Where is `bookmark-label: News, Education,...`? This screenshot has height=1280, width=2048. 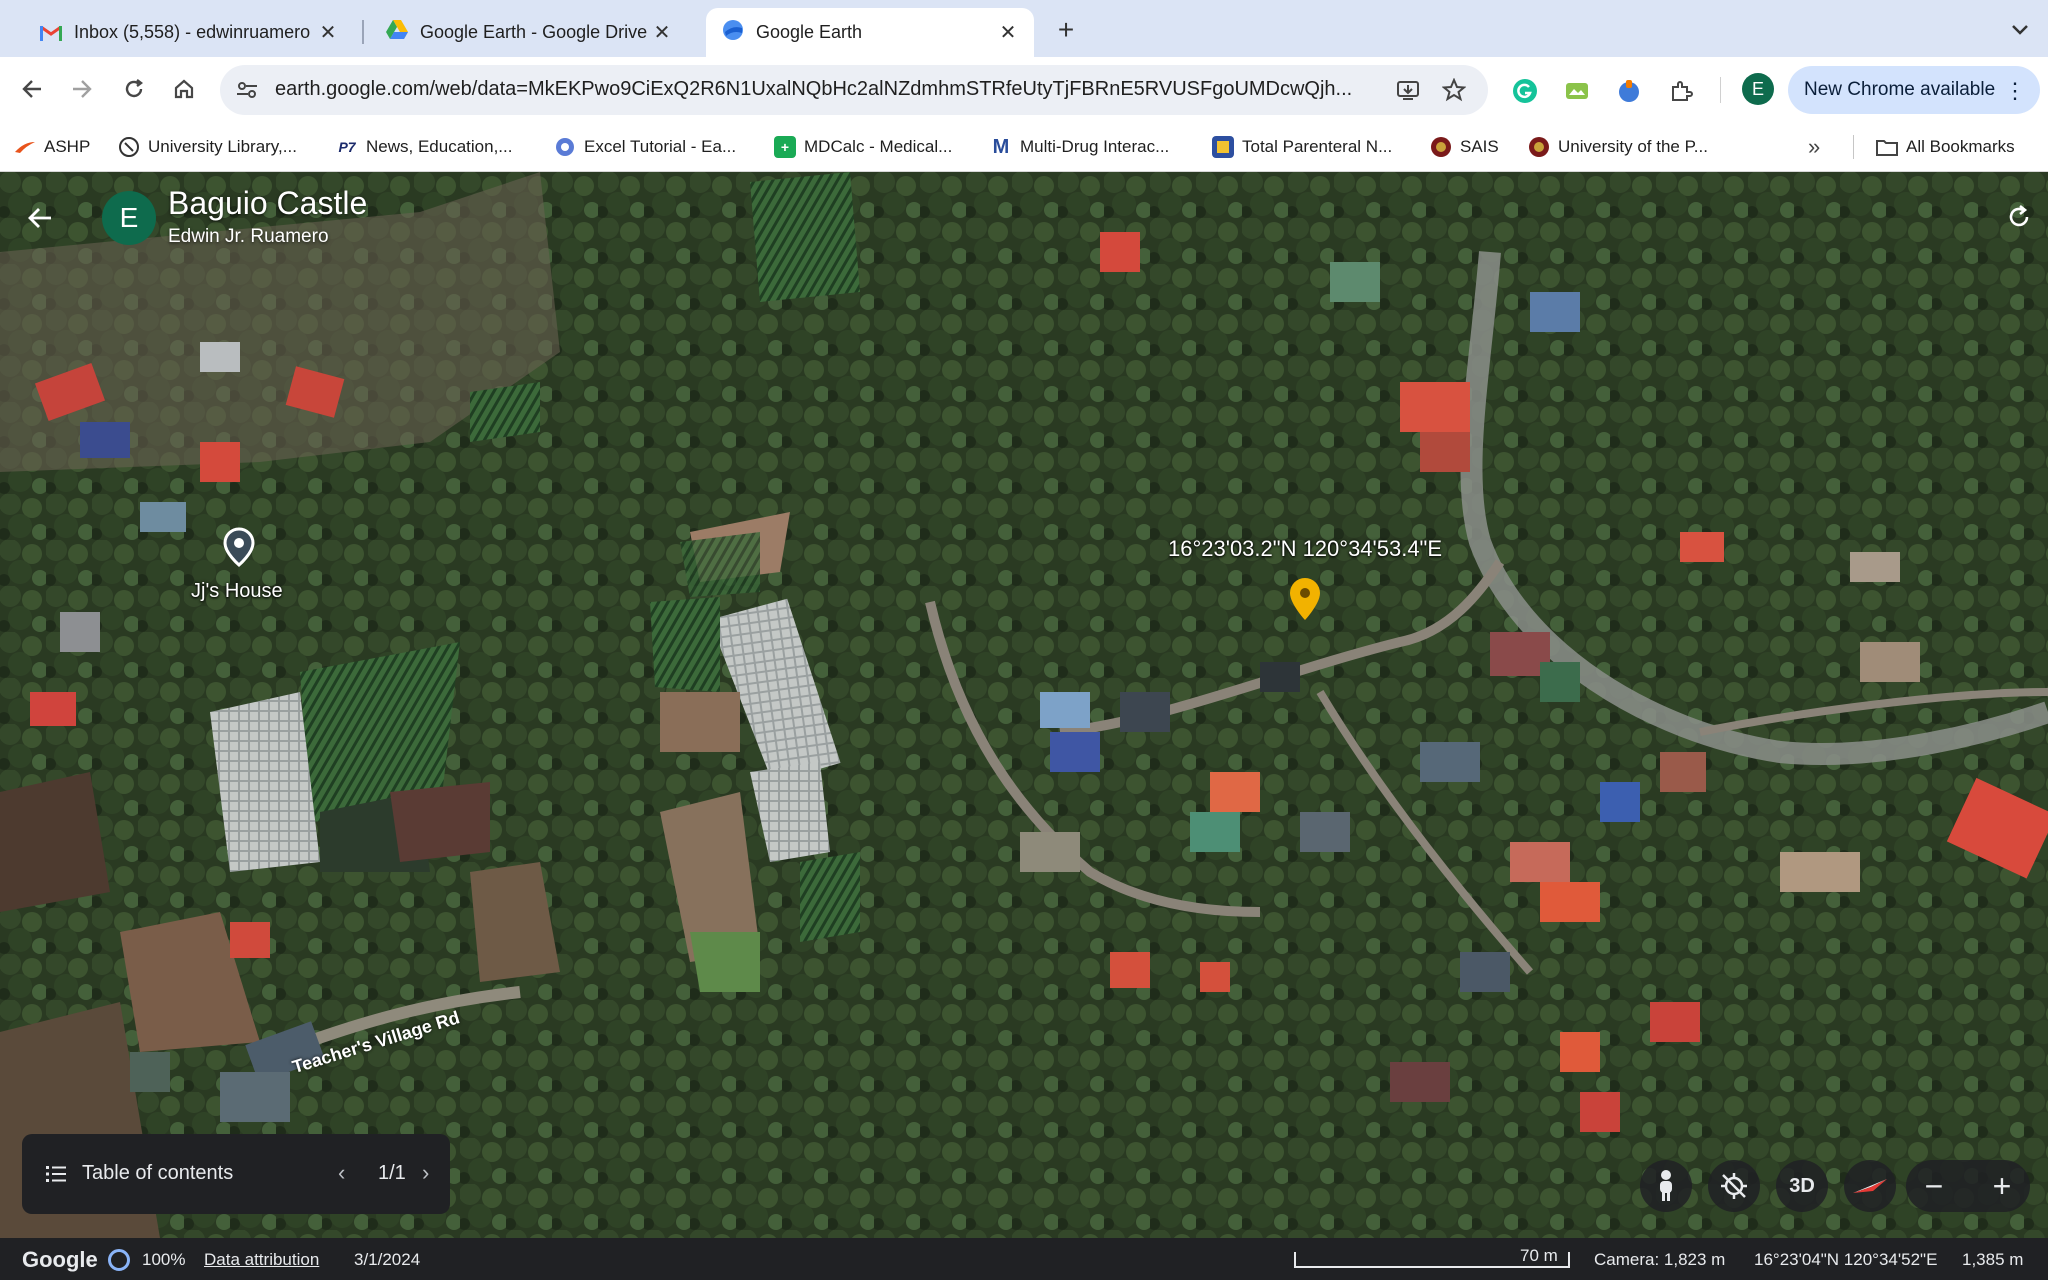
bookmark-label: News, Education,... is located at coordinates (439, 146).